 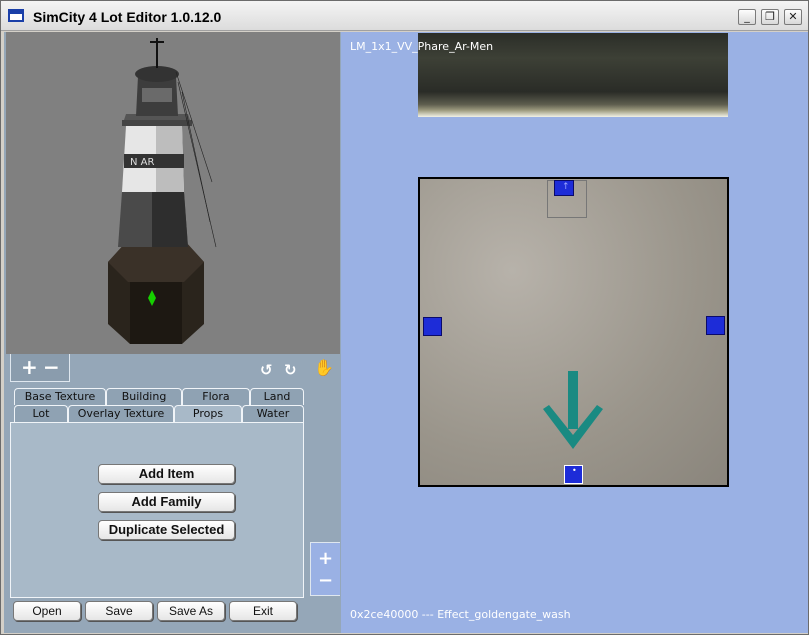 What do you see at coordinates (16, 15) in the screenshot?
I see `app-icon` at bounding box center [16, 15].